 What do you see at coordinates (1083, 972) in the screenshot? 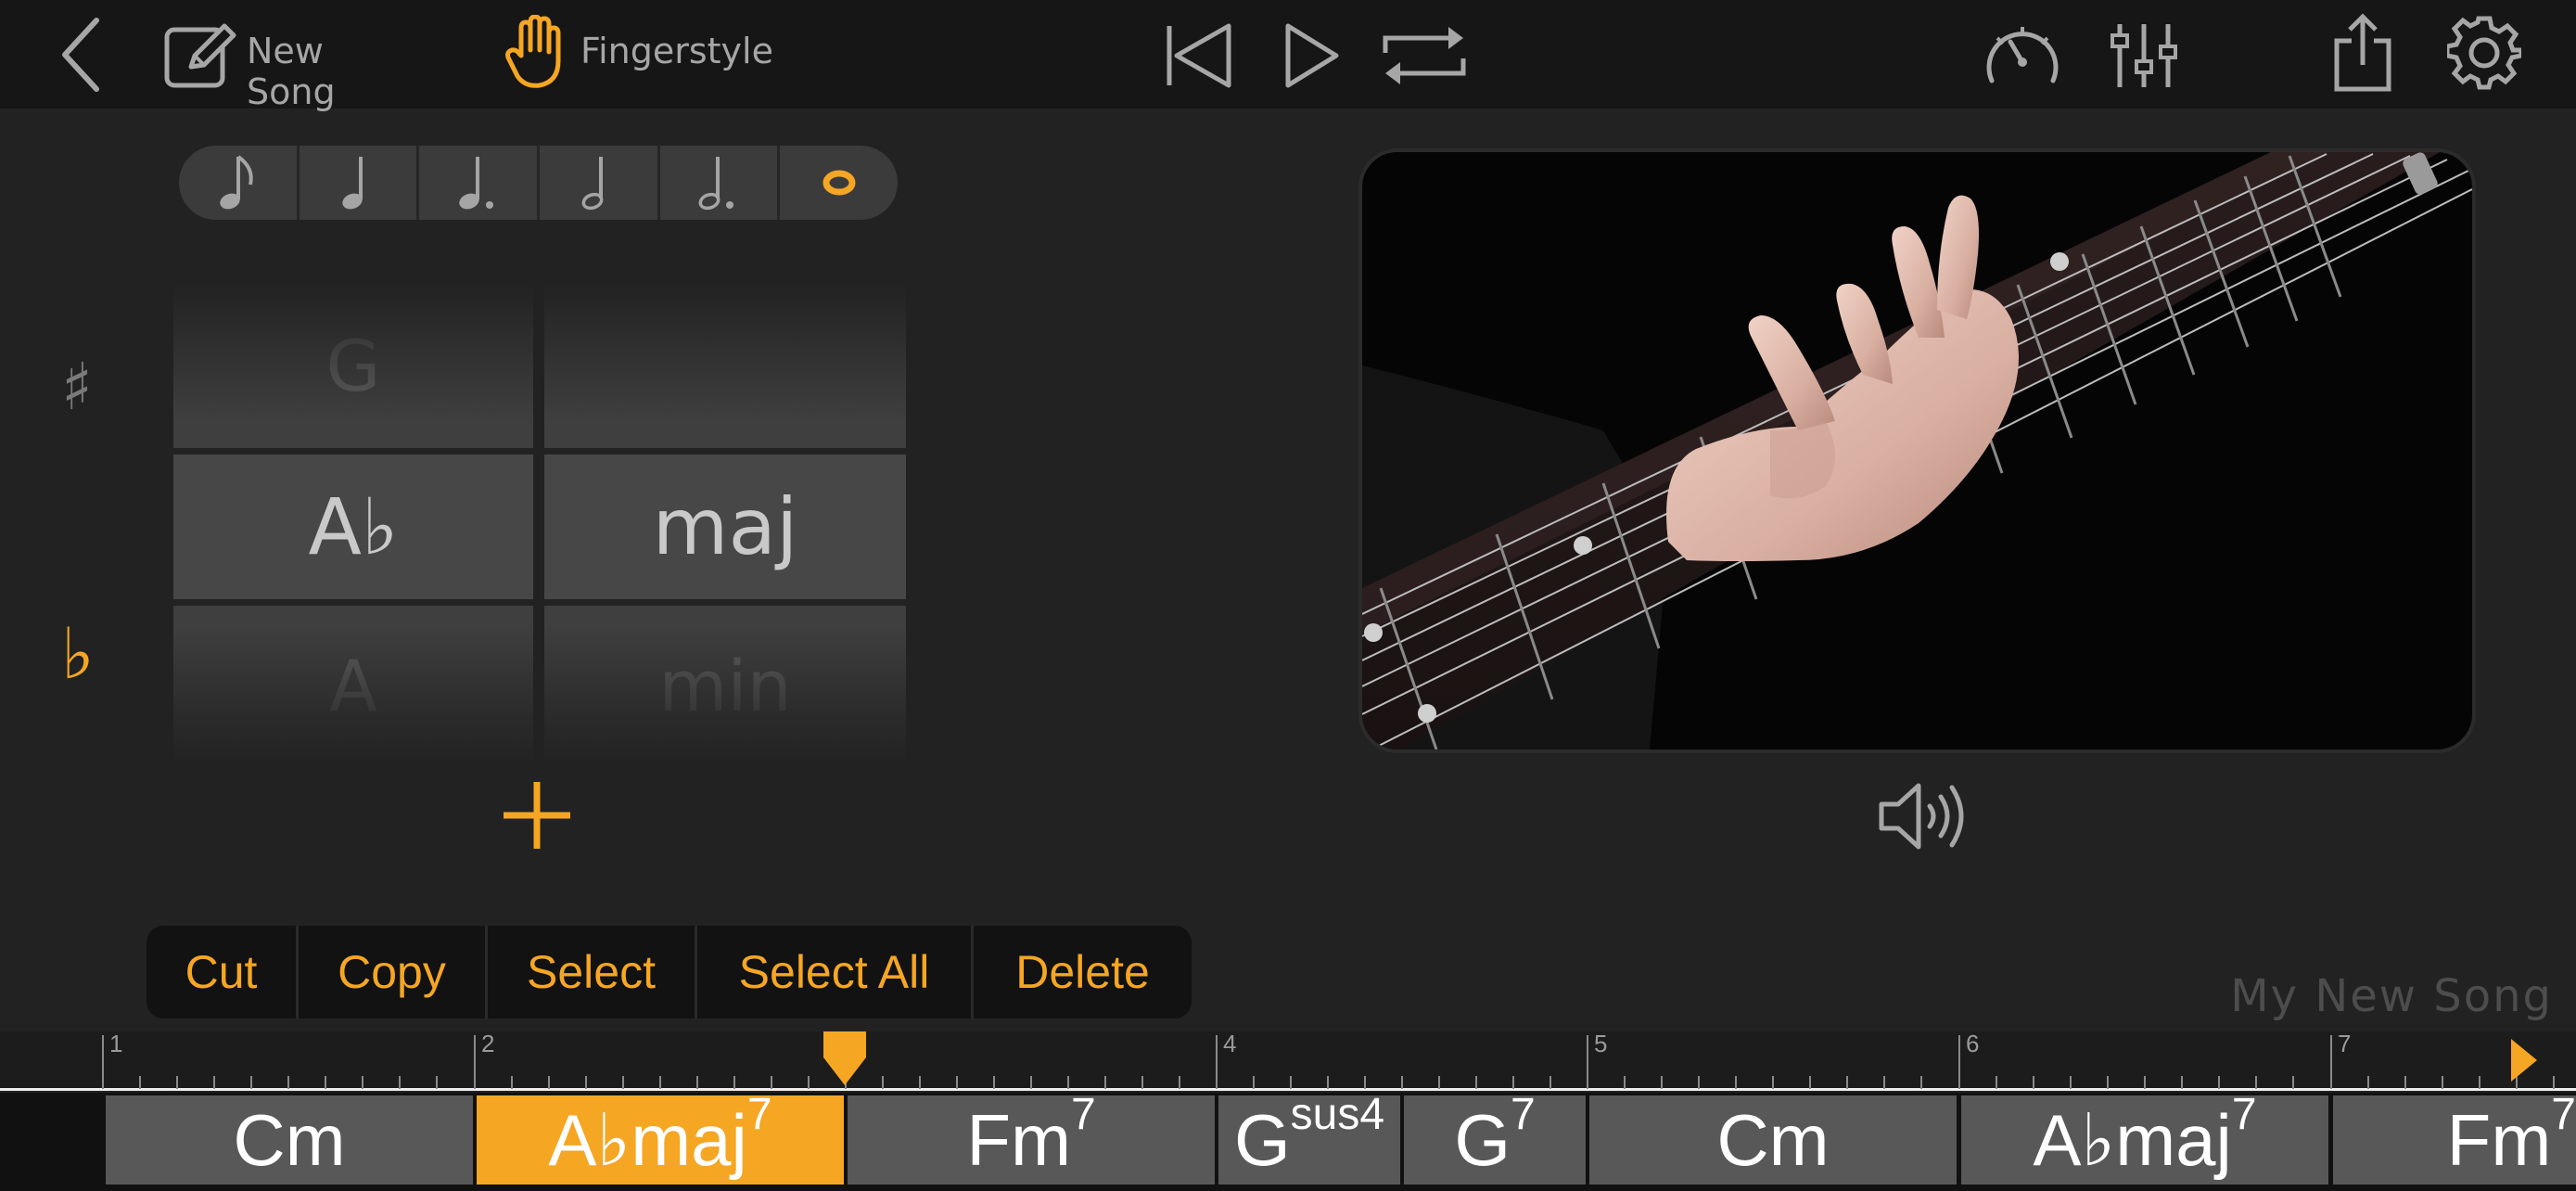
I see `delete-button: Delete` at bounding box center [1083, 972].